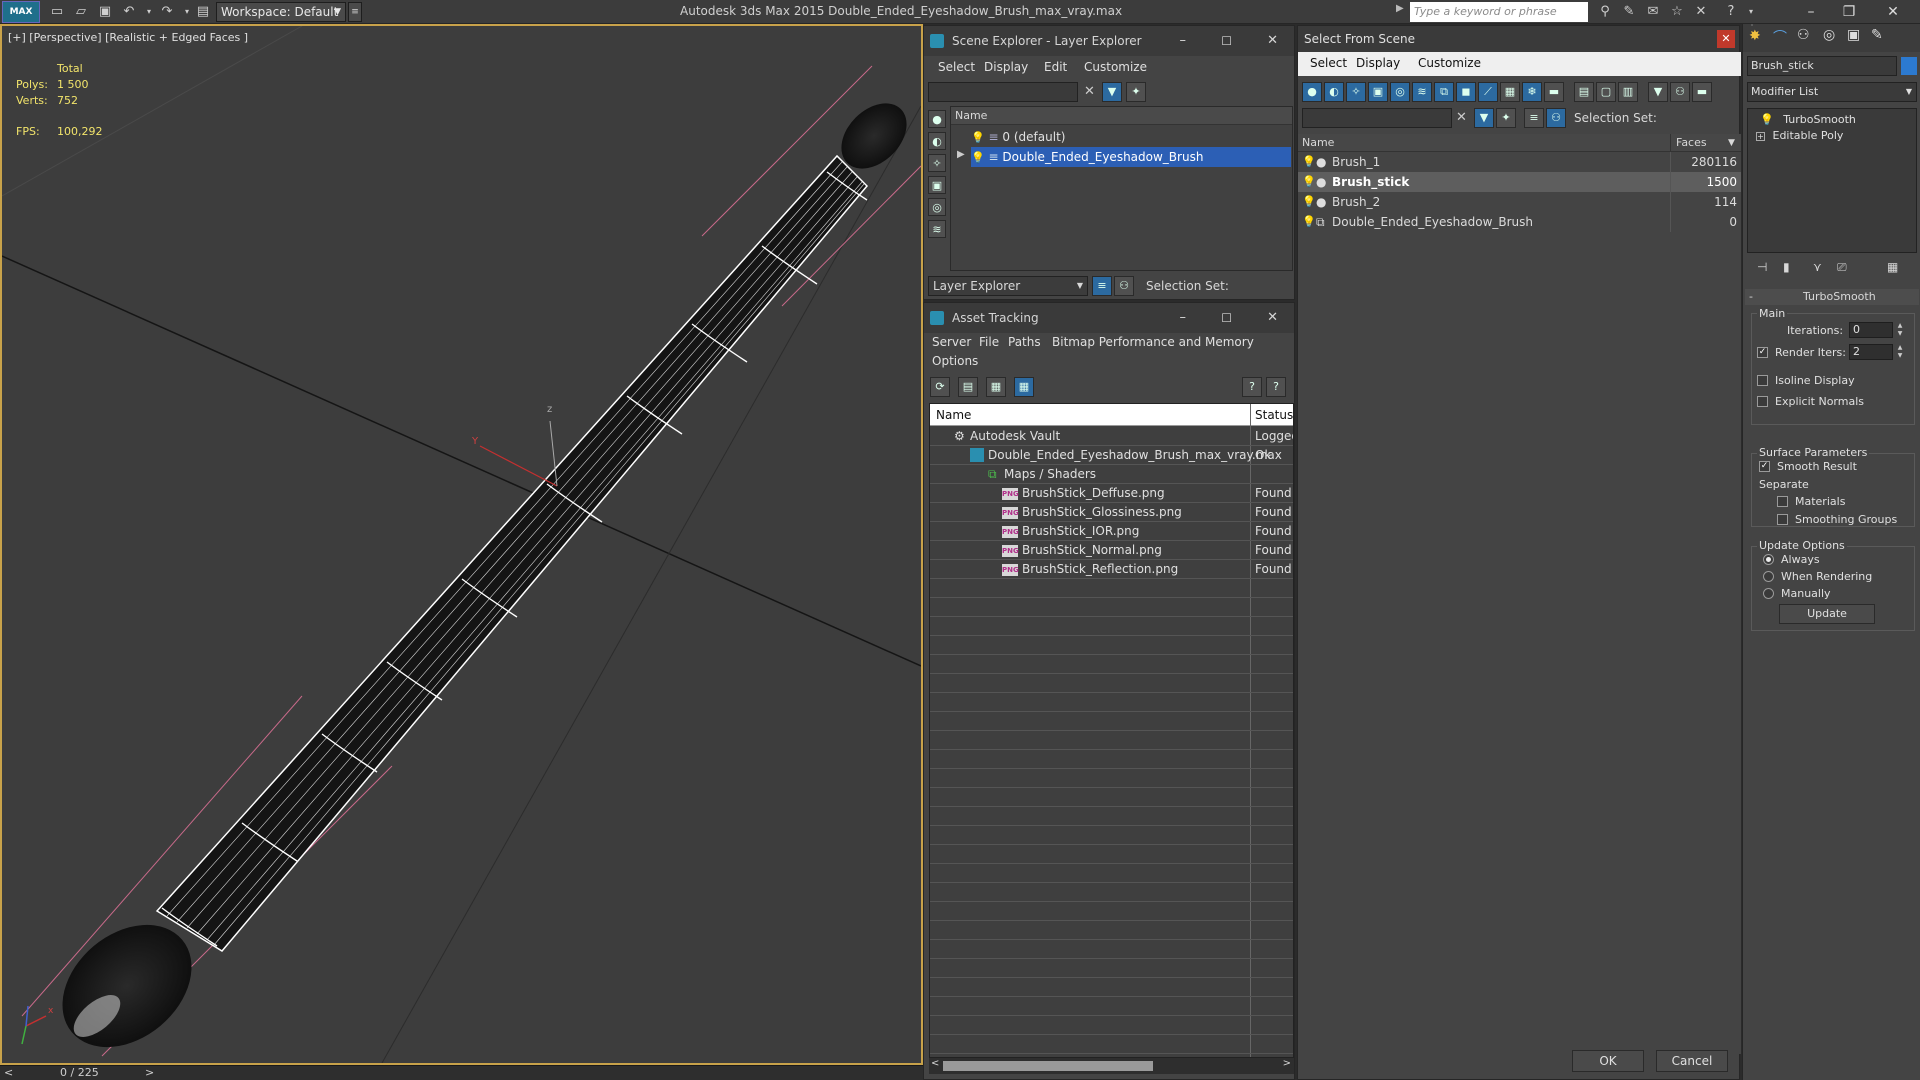 This screenshot has height=1080, width=1920. I want to click on always-radio, so click(1768, 559).